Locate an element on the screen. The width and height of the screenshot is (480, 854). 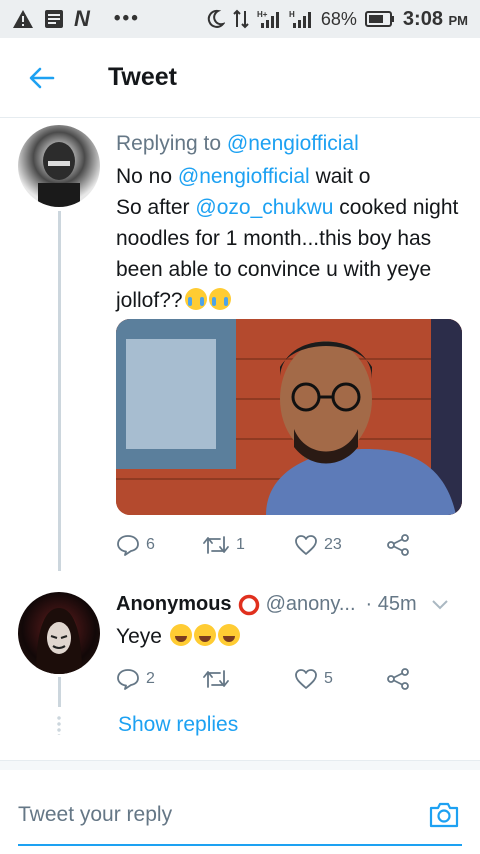
reply-button: 6 is located at coordinates (159, 545).